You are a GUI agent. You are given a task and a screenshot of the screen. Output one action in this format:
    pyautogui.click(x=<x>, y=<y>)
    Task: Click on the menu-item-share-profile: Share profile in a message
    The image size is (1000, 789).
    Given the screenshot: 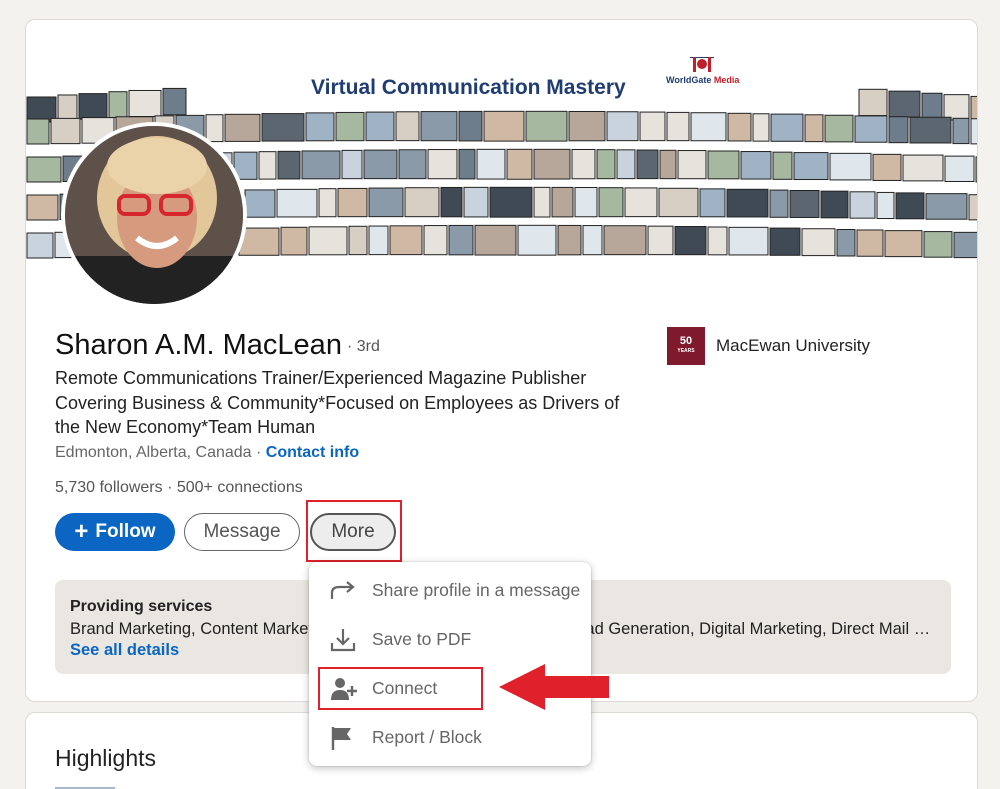 What is the action you would take?
    pyautogui.click(x=450, y=590)
    